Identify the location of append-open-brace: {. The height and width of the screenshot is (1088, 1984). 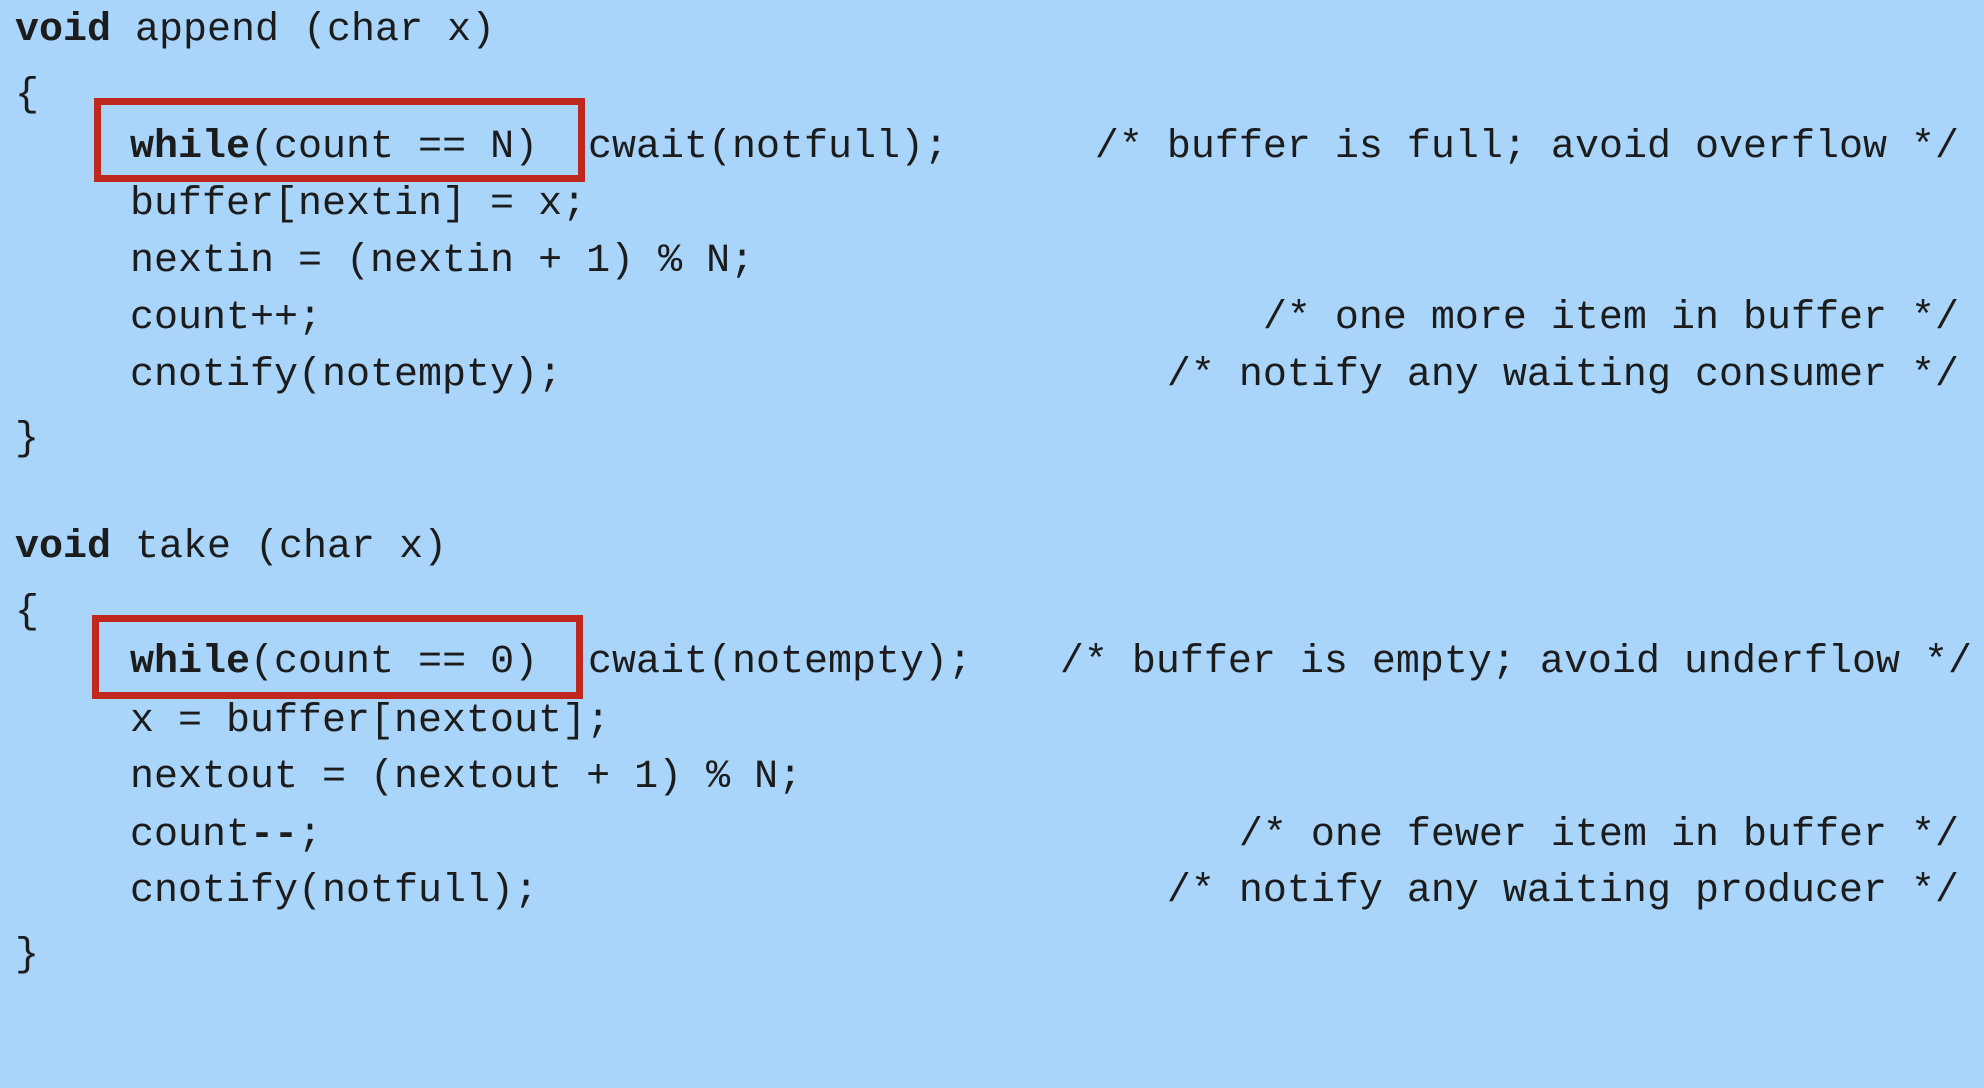
(27, 95).